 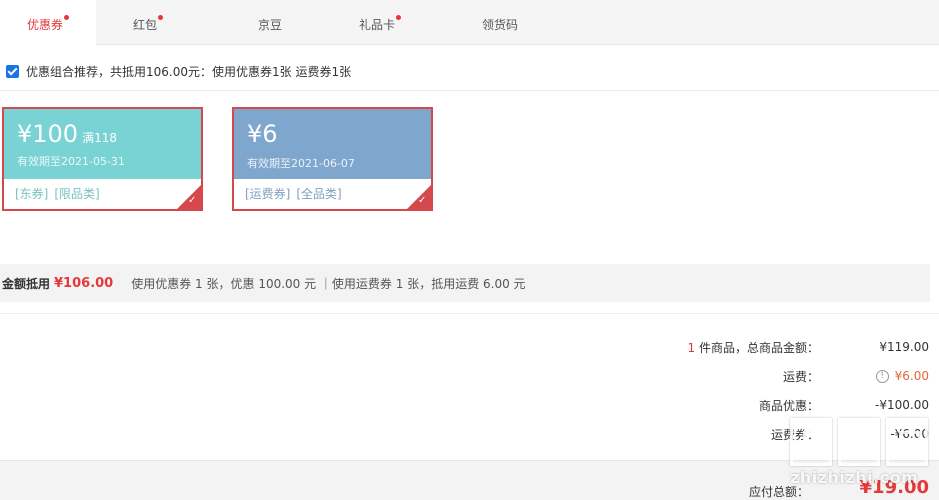 I want to click on coupon-tabs: 优惠券 红包 京豆 礼品卡 领货码, so click(x=469, y=23).